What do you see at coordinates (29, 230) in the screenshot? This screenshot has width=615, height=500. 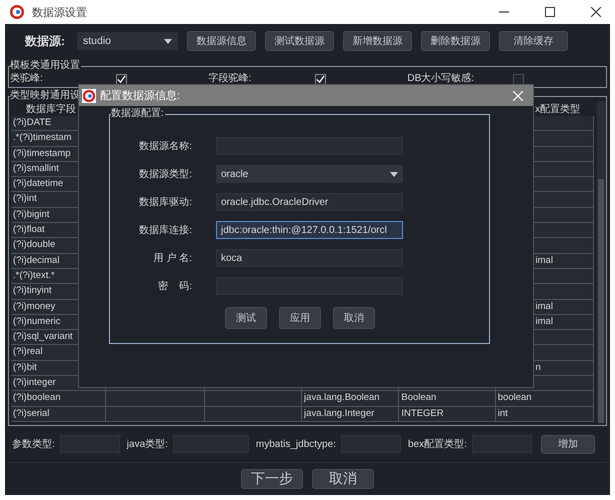 I see `table-cell: (?i)float` at bounding box center [29, 230].